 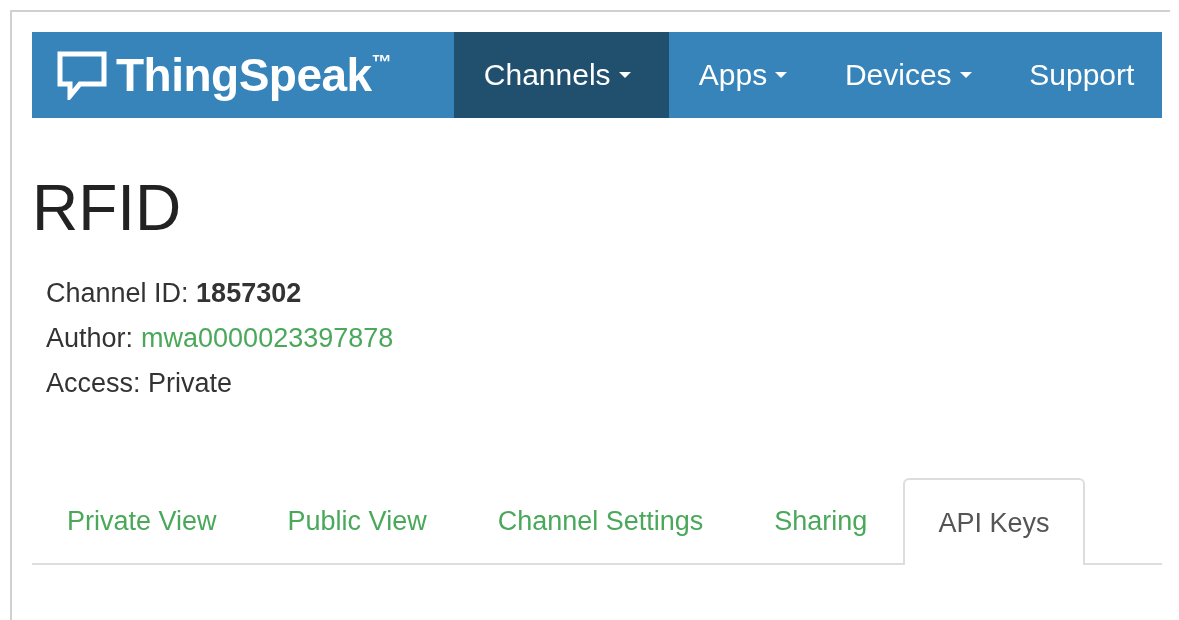 I want to click on author-link: mwa0000023397878, so click(x=267, y=338).